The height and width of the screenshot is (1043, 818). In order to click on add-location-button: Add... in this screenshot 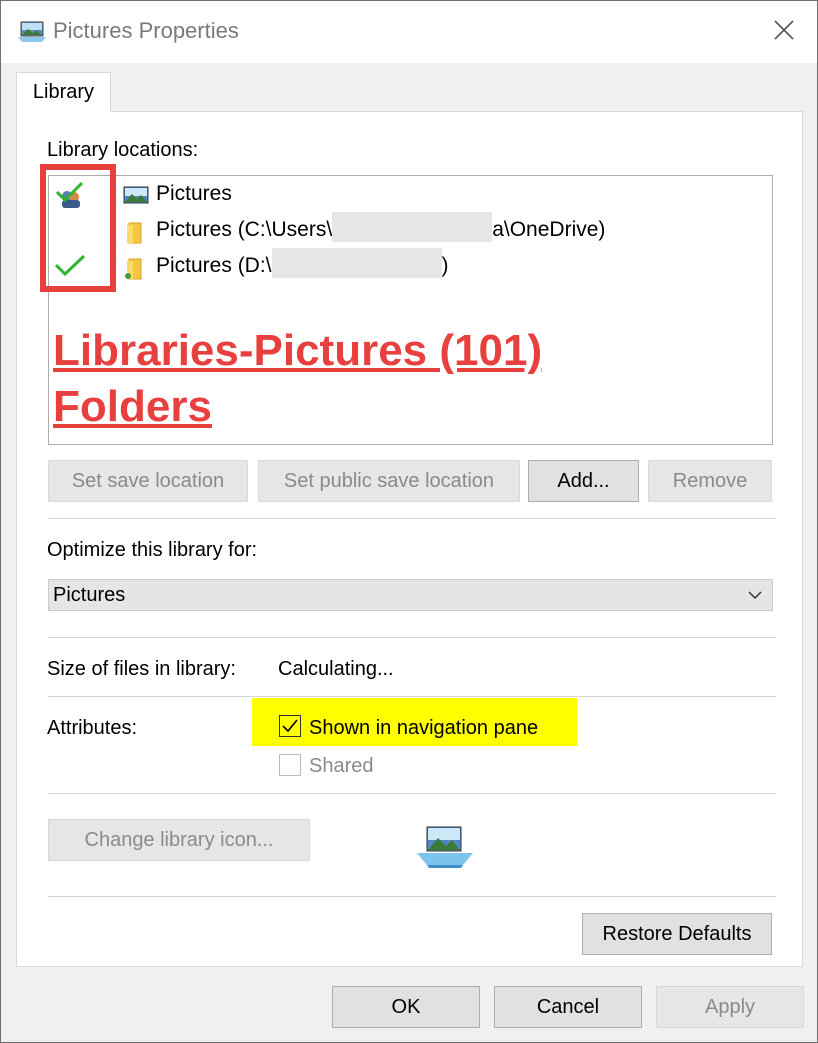, I will do `click(583, 481)`.